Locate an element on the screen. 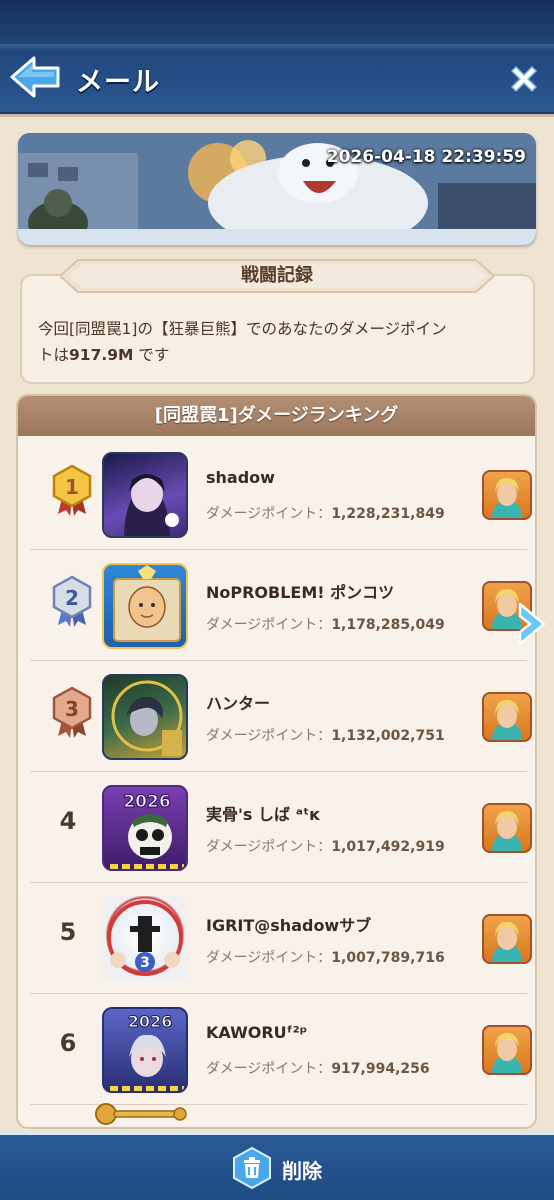 This screenshot has width=554, height=1200. back-button is located at coordinates (35, 77).